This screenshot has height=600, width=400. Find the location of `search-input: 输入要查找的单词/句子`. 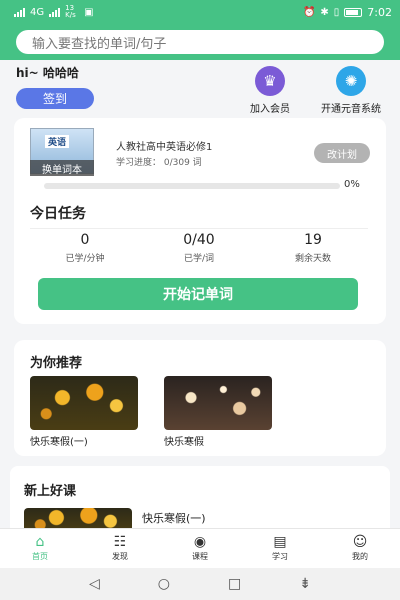

search-input: 输入要查找的单词/句子 is located at coordinates (200, 42).